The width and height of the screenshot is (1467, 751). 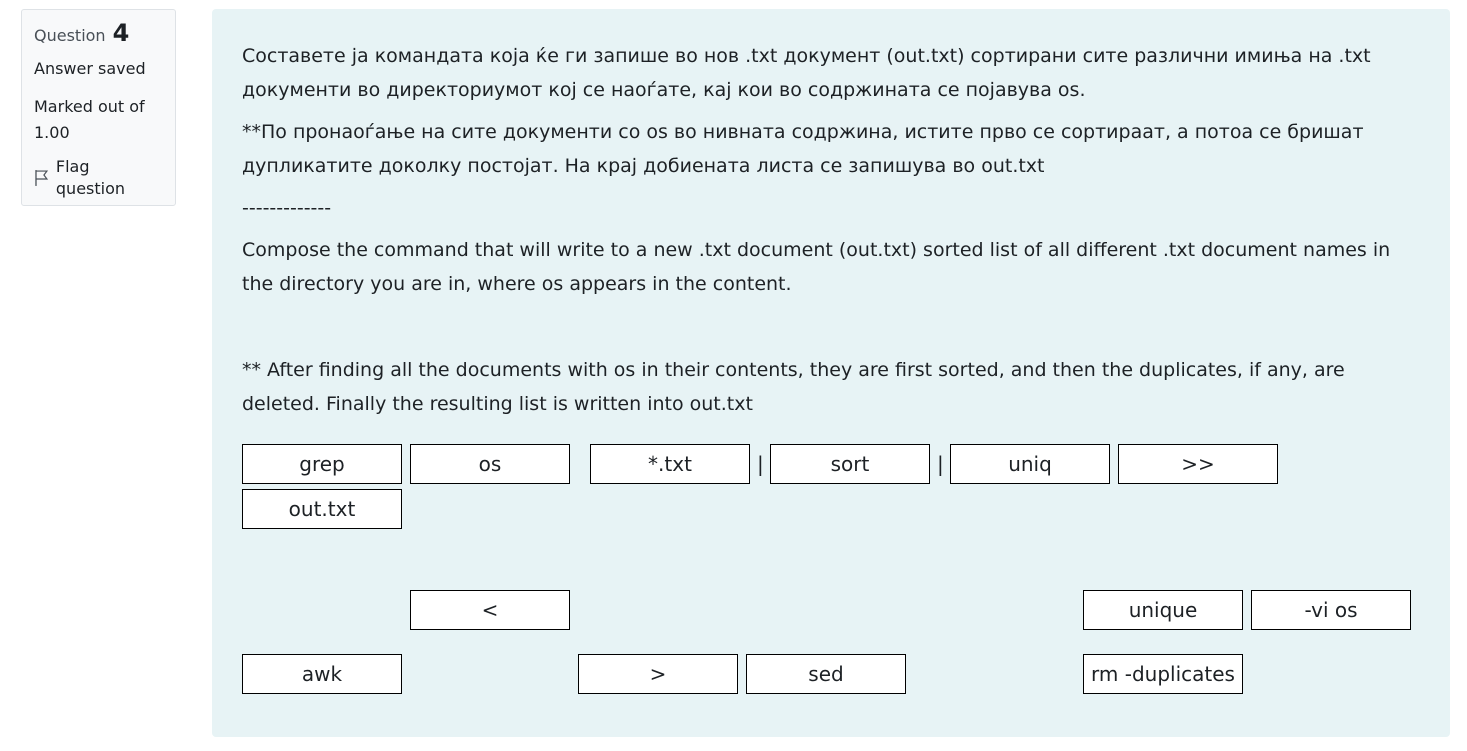 I want to click on flag-question-label: Flag question, so click(x=90, y=177).